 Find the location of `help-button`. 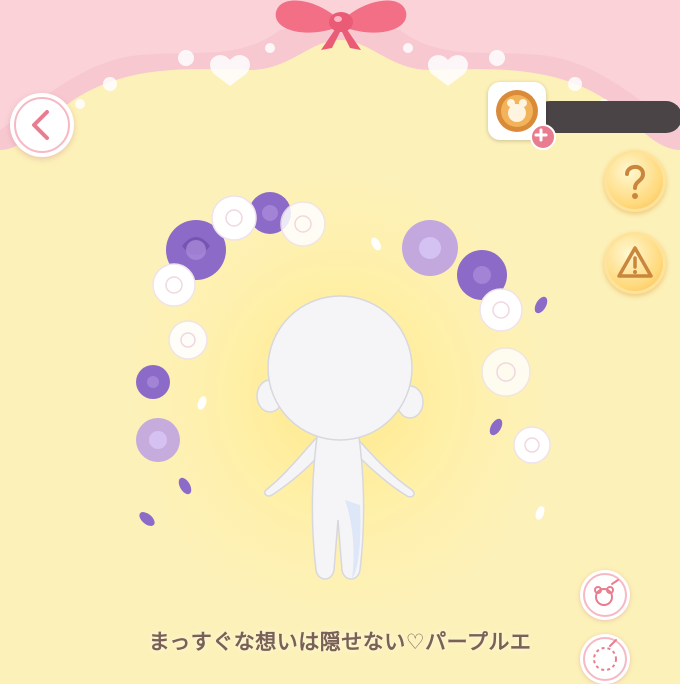

help-button is located at coordinates (635, 181).